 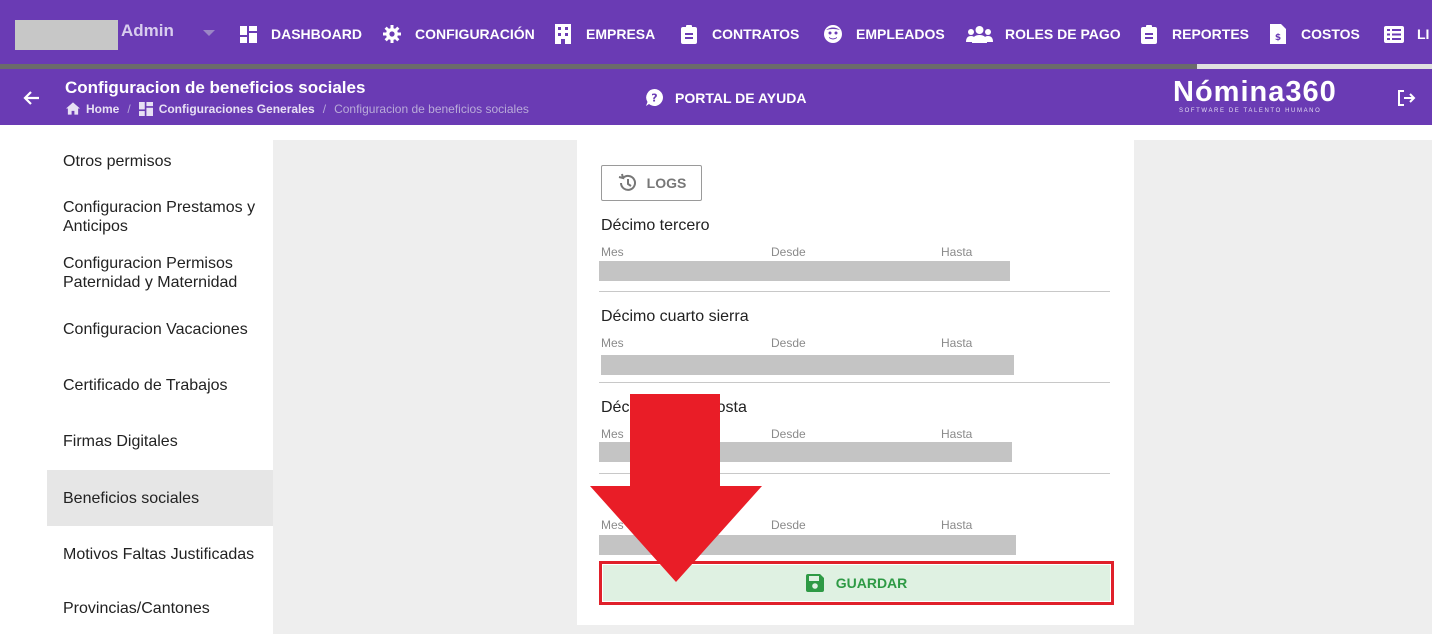 I want to click on logs-button: LOGS, so click(x=651, y=183).